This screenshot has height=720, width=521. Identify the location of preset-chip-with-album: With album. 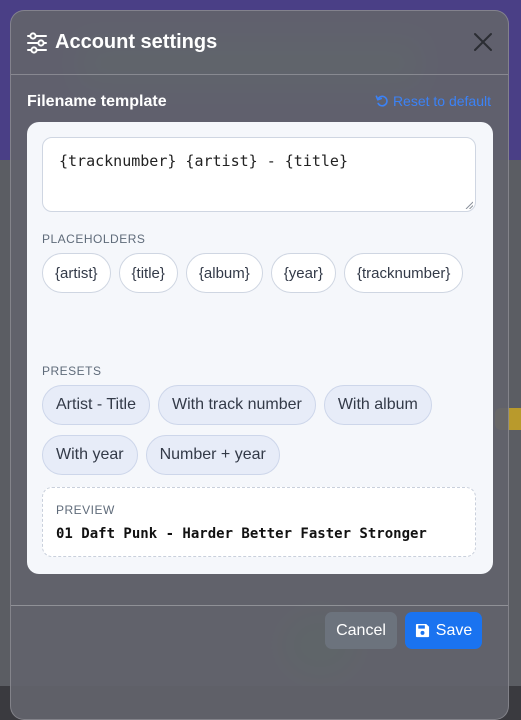
(377, 405).